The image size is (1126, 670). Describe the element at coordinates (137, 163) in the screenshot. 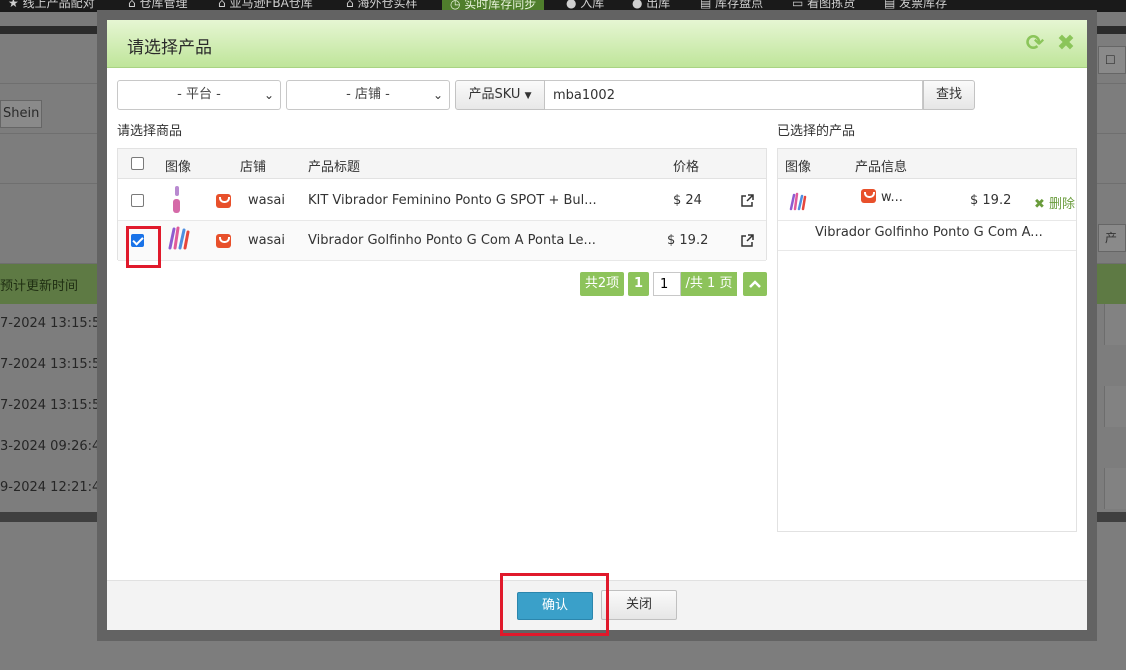

I see `select-all-checkbox` at that location.